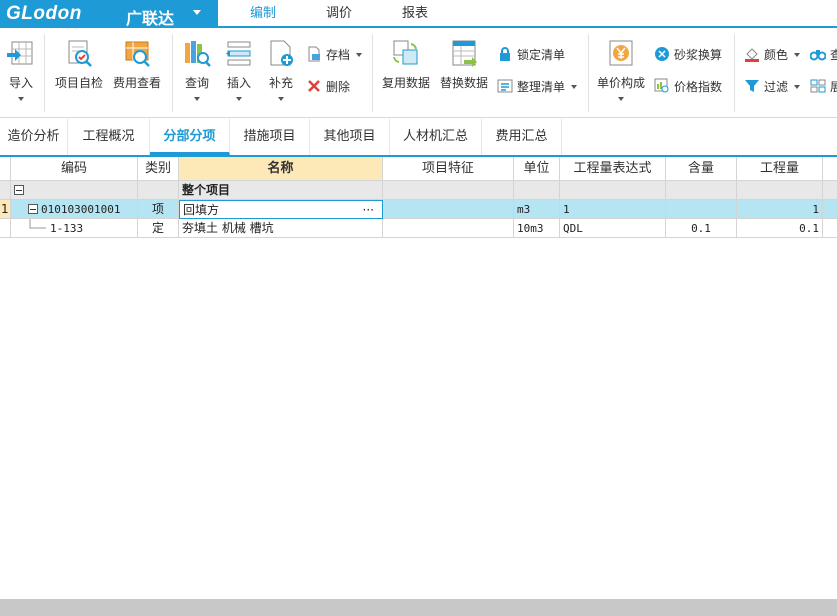  What do you see at coordinates (661, 85) in the screenshot?
I see `price-index-icon` at bounding box center [661, 85].